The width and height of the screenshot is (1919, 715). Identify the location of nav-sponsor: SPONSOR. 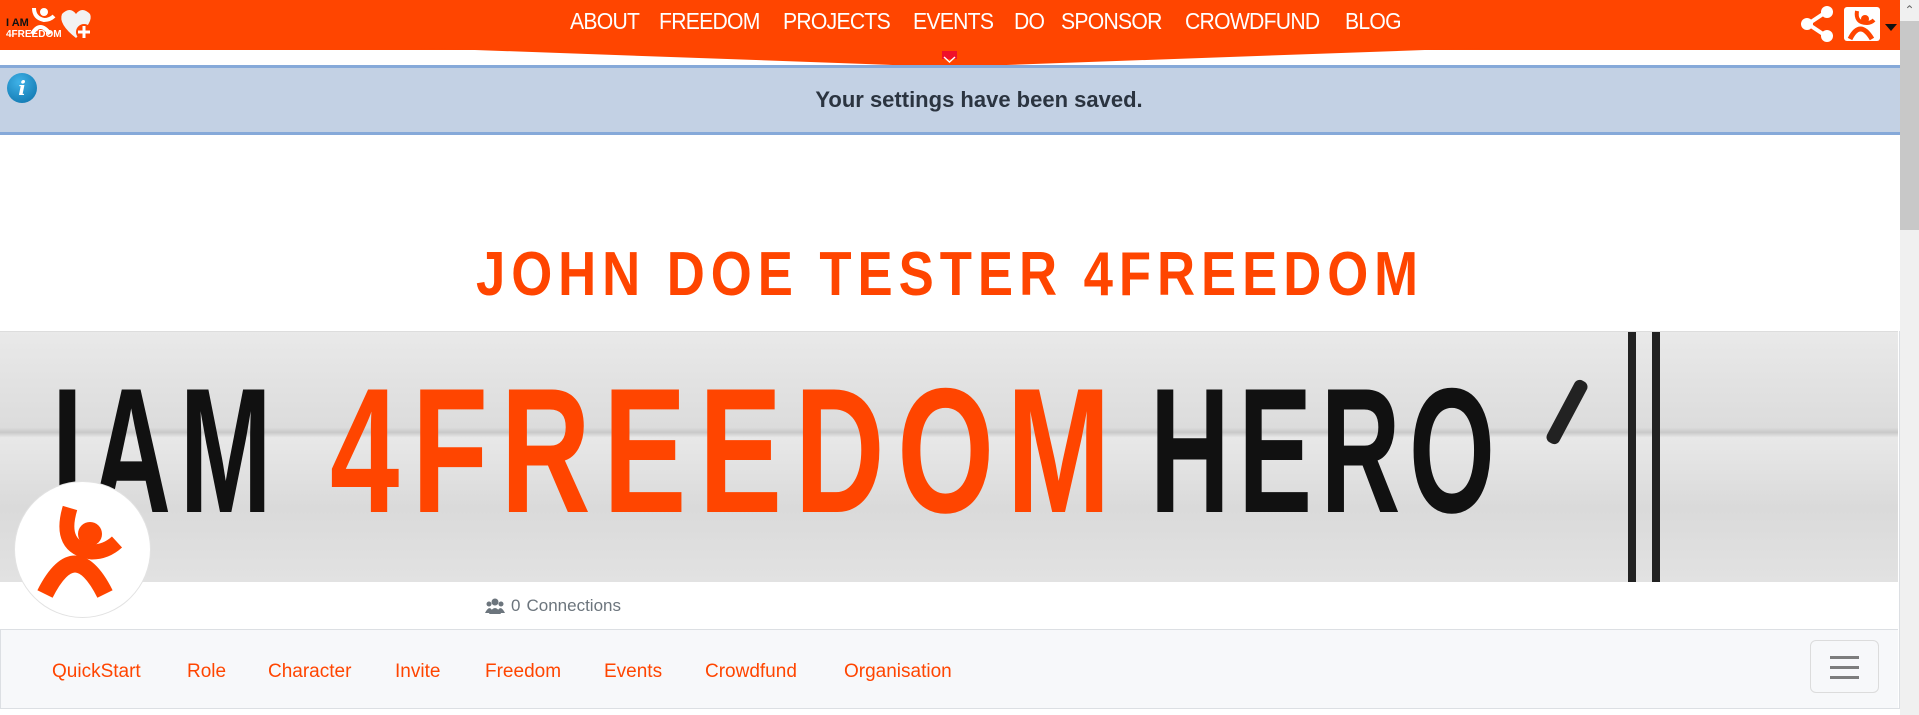
(1111, 21).